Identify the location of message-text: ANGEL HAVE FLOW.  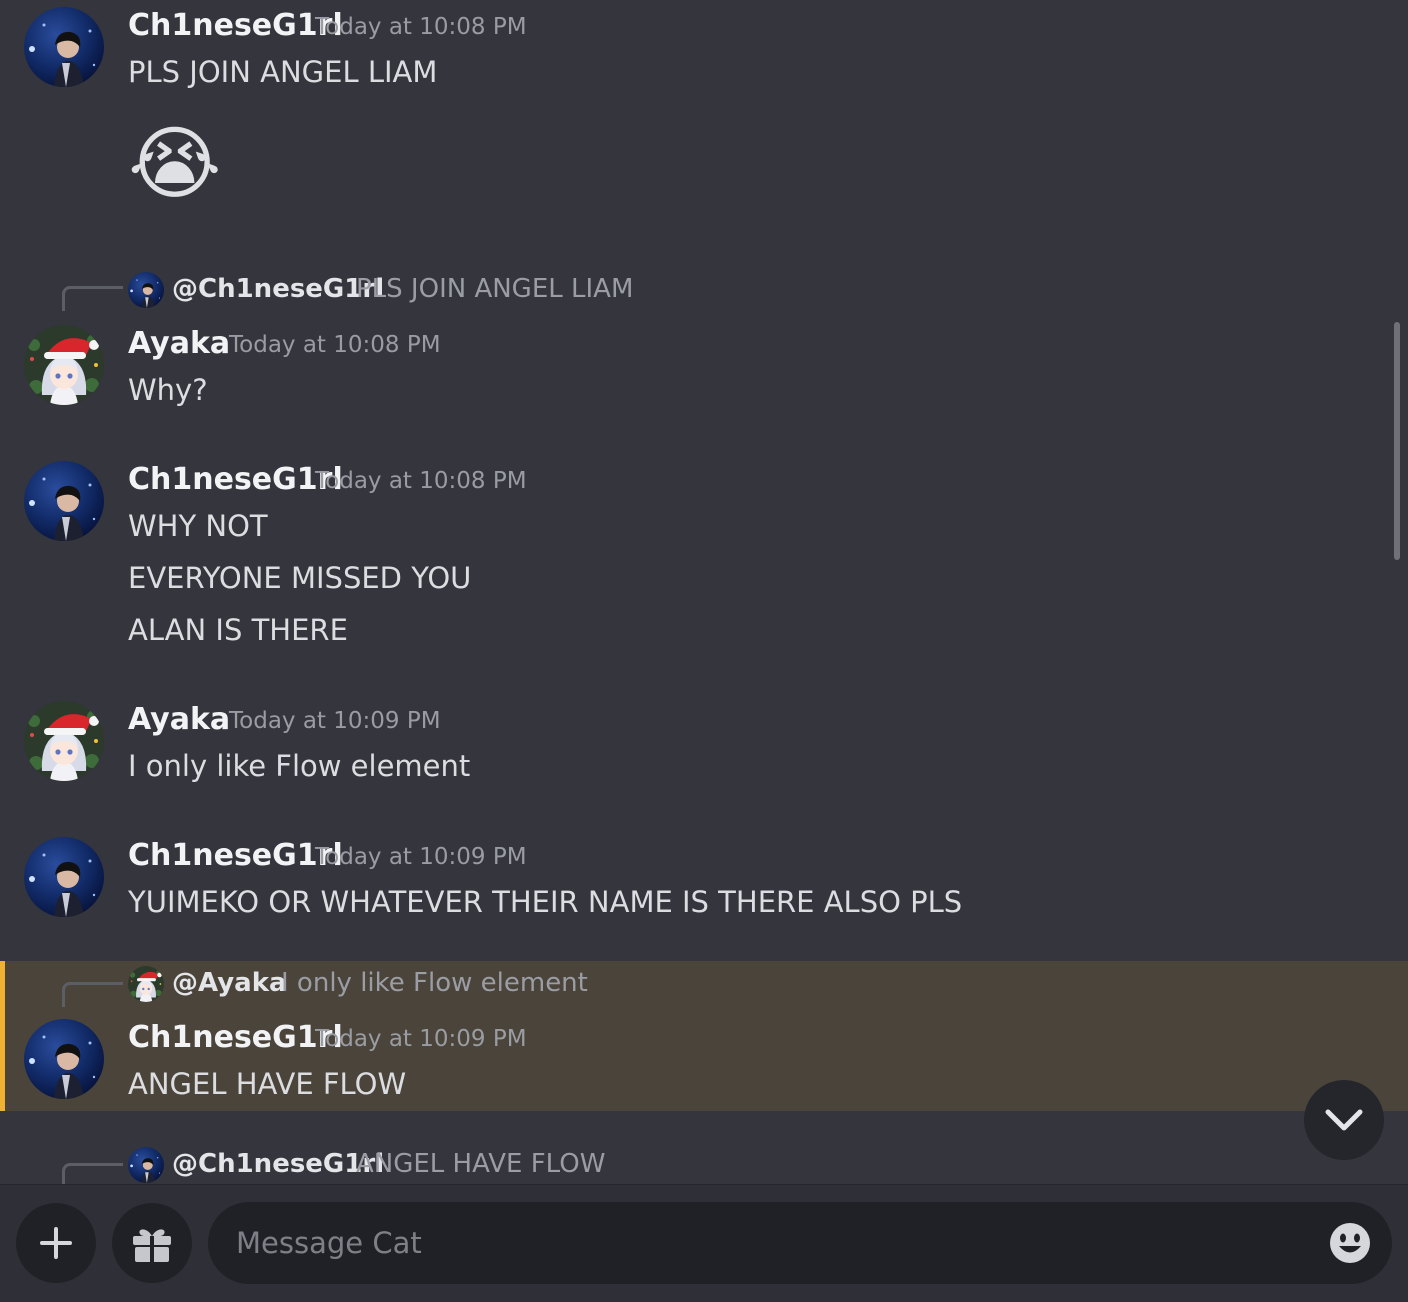
(267, 1084).